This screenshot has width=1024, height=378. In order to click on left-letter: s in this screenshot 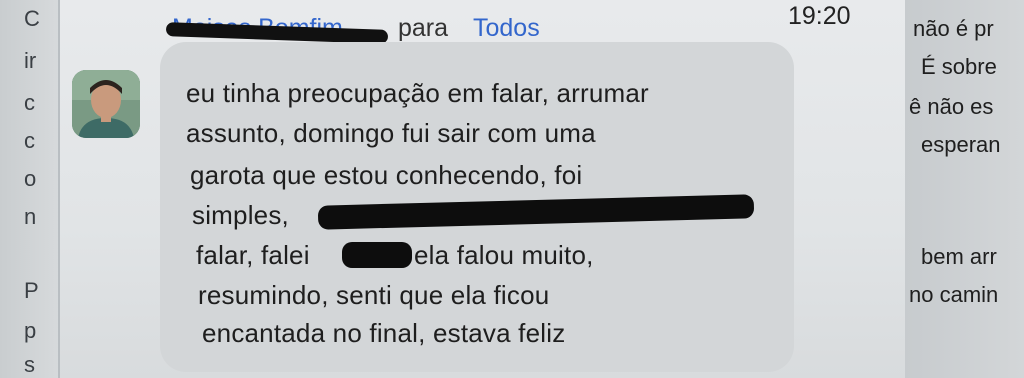, I will do `click(29, 364)`.